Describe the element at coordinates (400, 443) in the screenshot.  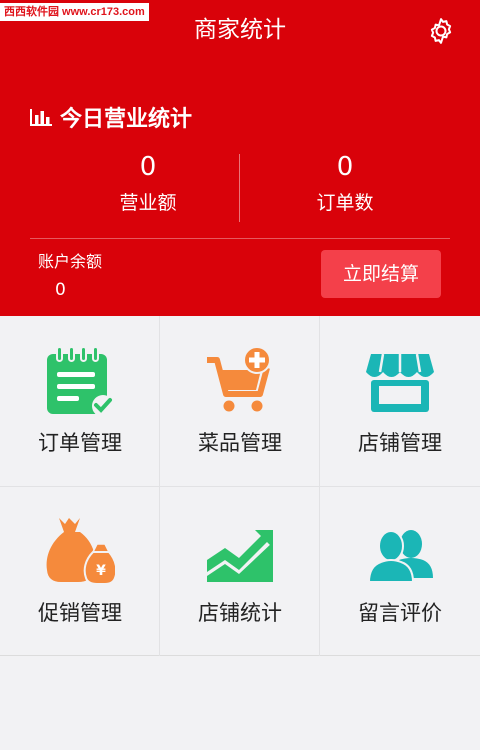
I see `menu-label: 店铺管理` at that location.